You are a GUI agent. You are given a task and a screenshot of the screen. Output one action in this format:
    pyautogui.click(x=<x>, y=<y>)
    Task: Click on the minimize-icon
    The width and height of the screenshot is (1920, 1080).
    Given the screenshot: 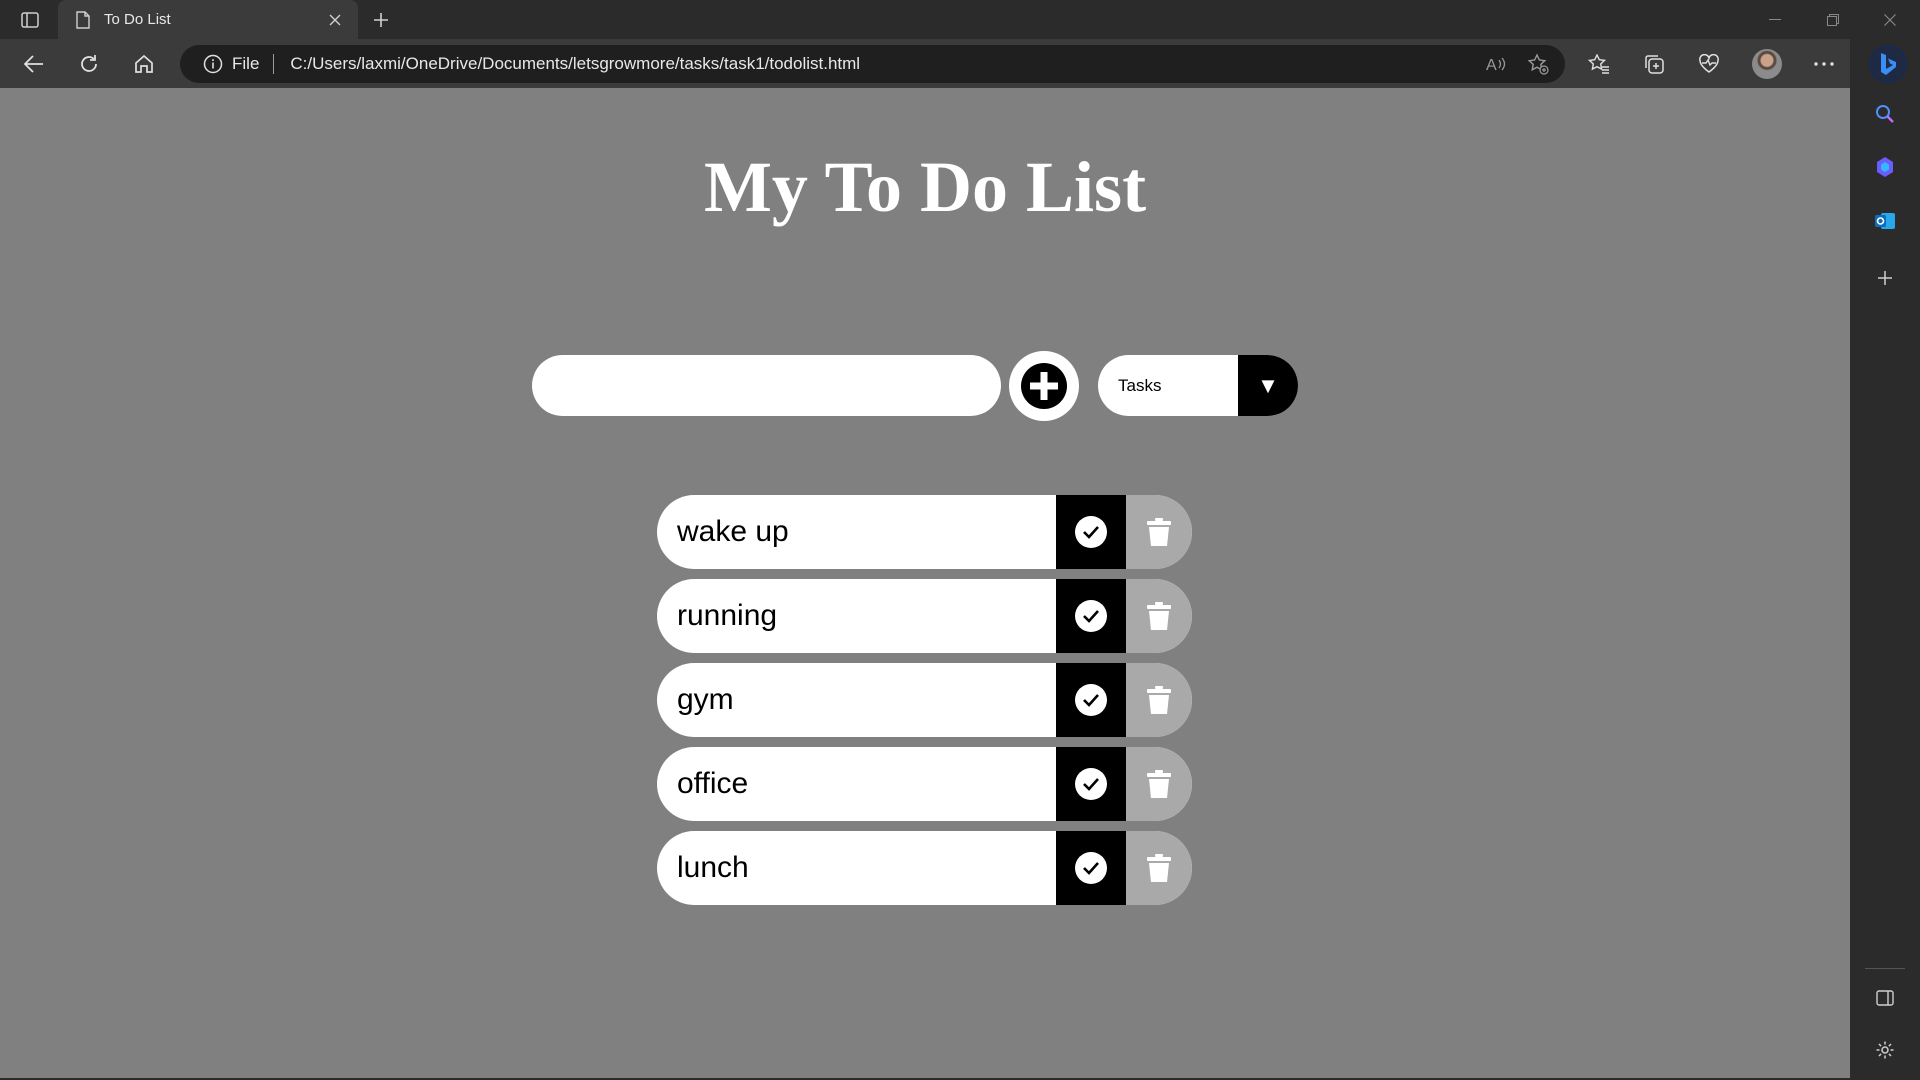 What is the action you would take?
    pyautogui.click(x=1775, y=19)
    